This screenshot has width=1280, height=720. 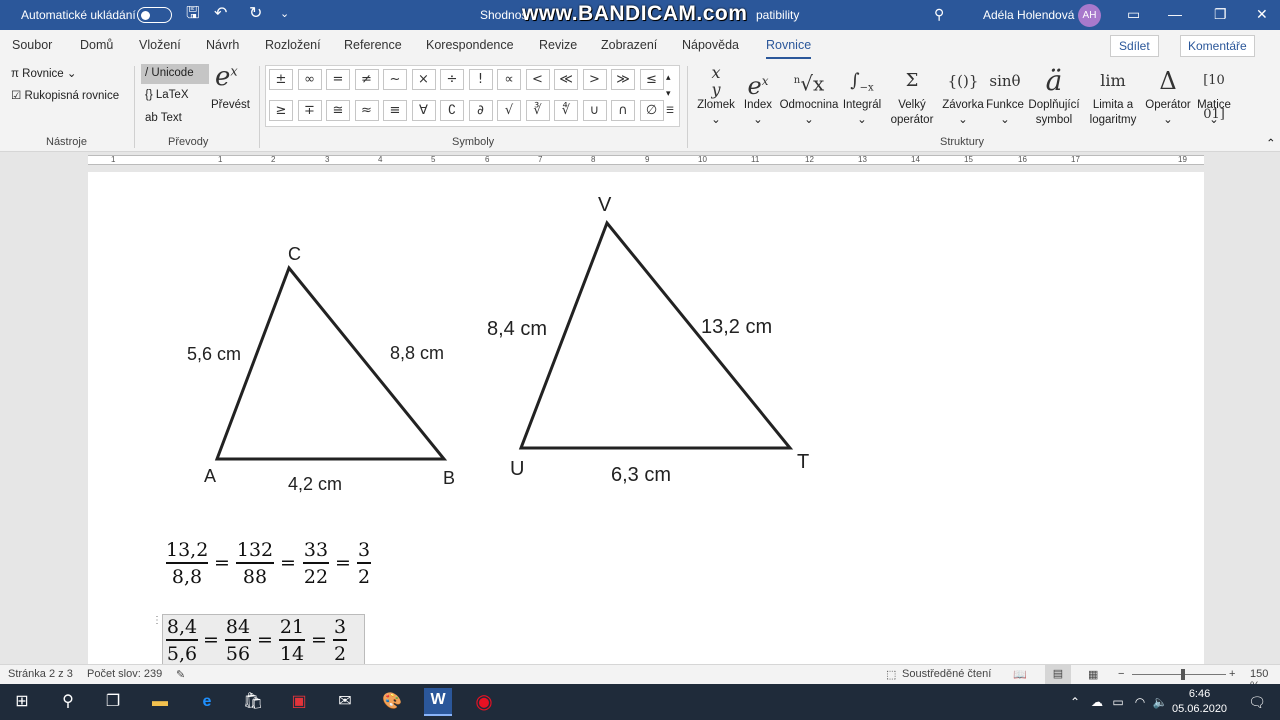 What do you see at coordinates (1217, 46) in the screenshot?
I see `comments-button: Komentáře` at bounding box center [1217, 46].